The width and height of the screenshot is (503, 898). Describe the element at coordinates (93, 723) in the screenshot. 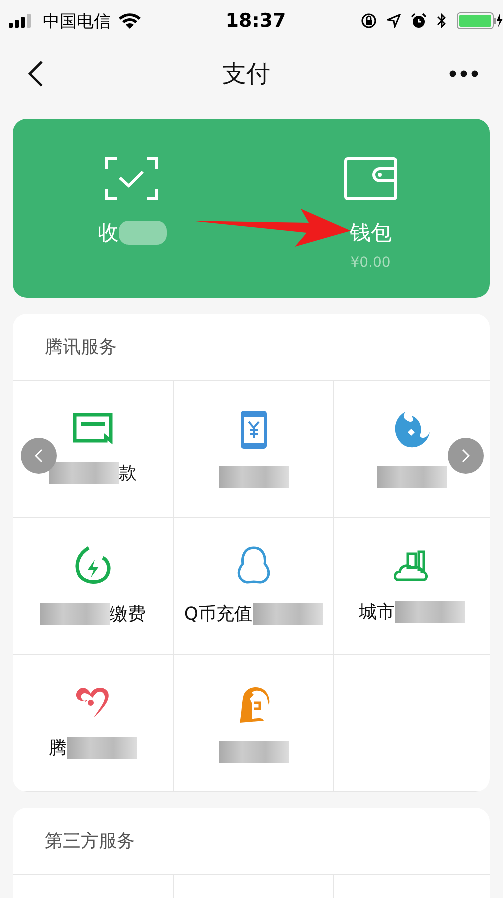

I see `service-tile: 腾` at that location.